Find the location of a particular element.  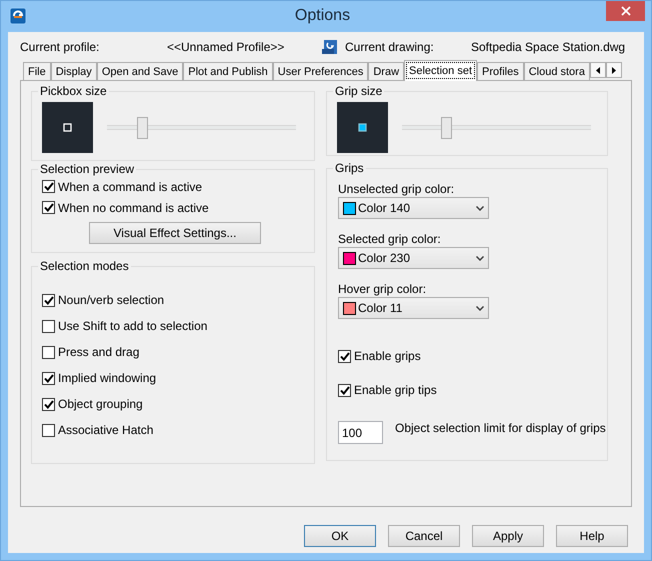

tab: File is located at coordinates (37, 71).